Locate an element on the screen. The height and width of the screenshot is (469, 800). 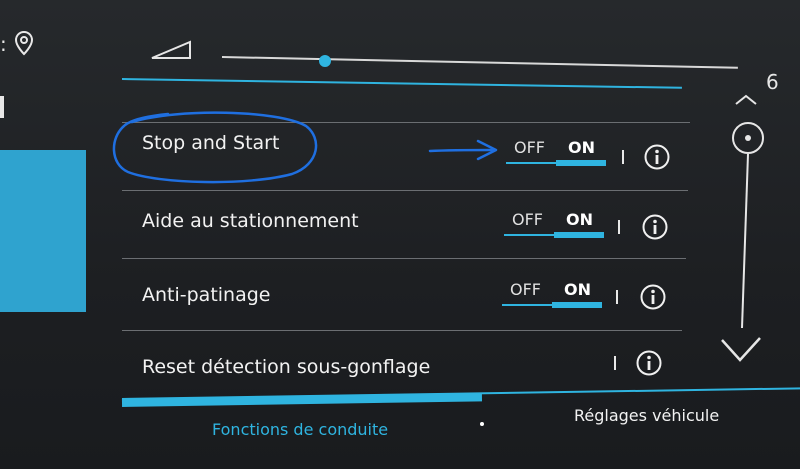
location-pin-icon is located at coordinates (24, 43).